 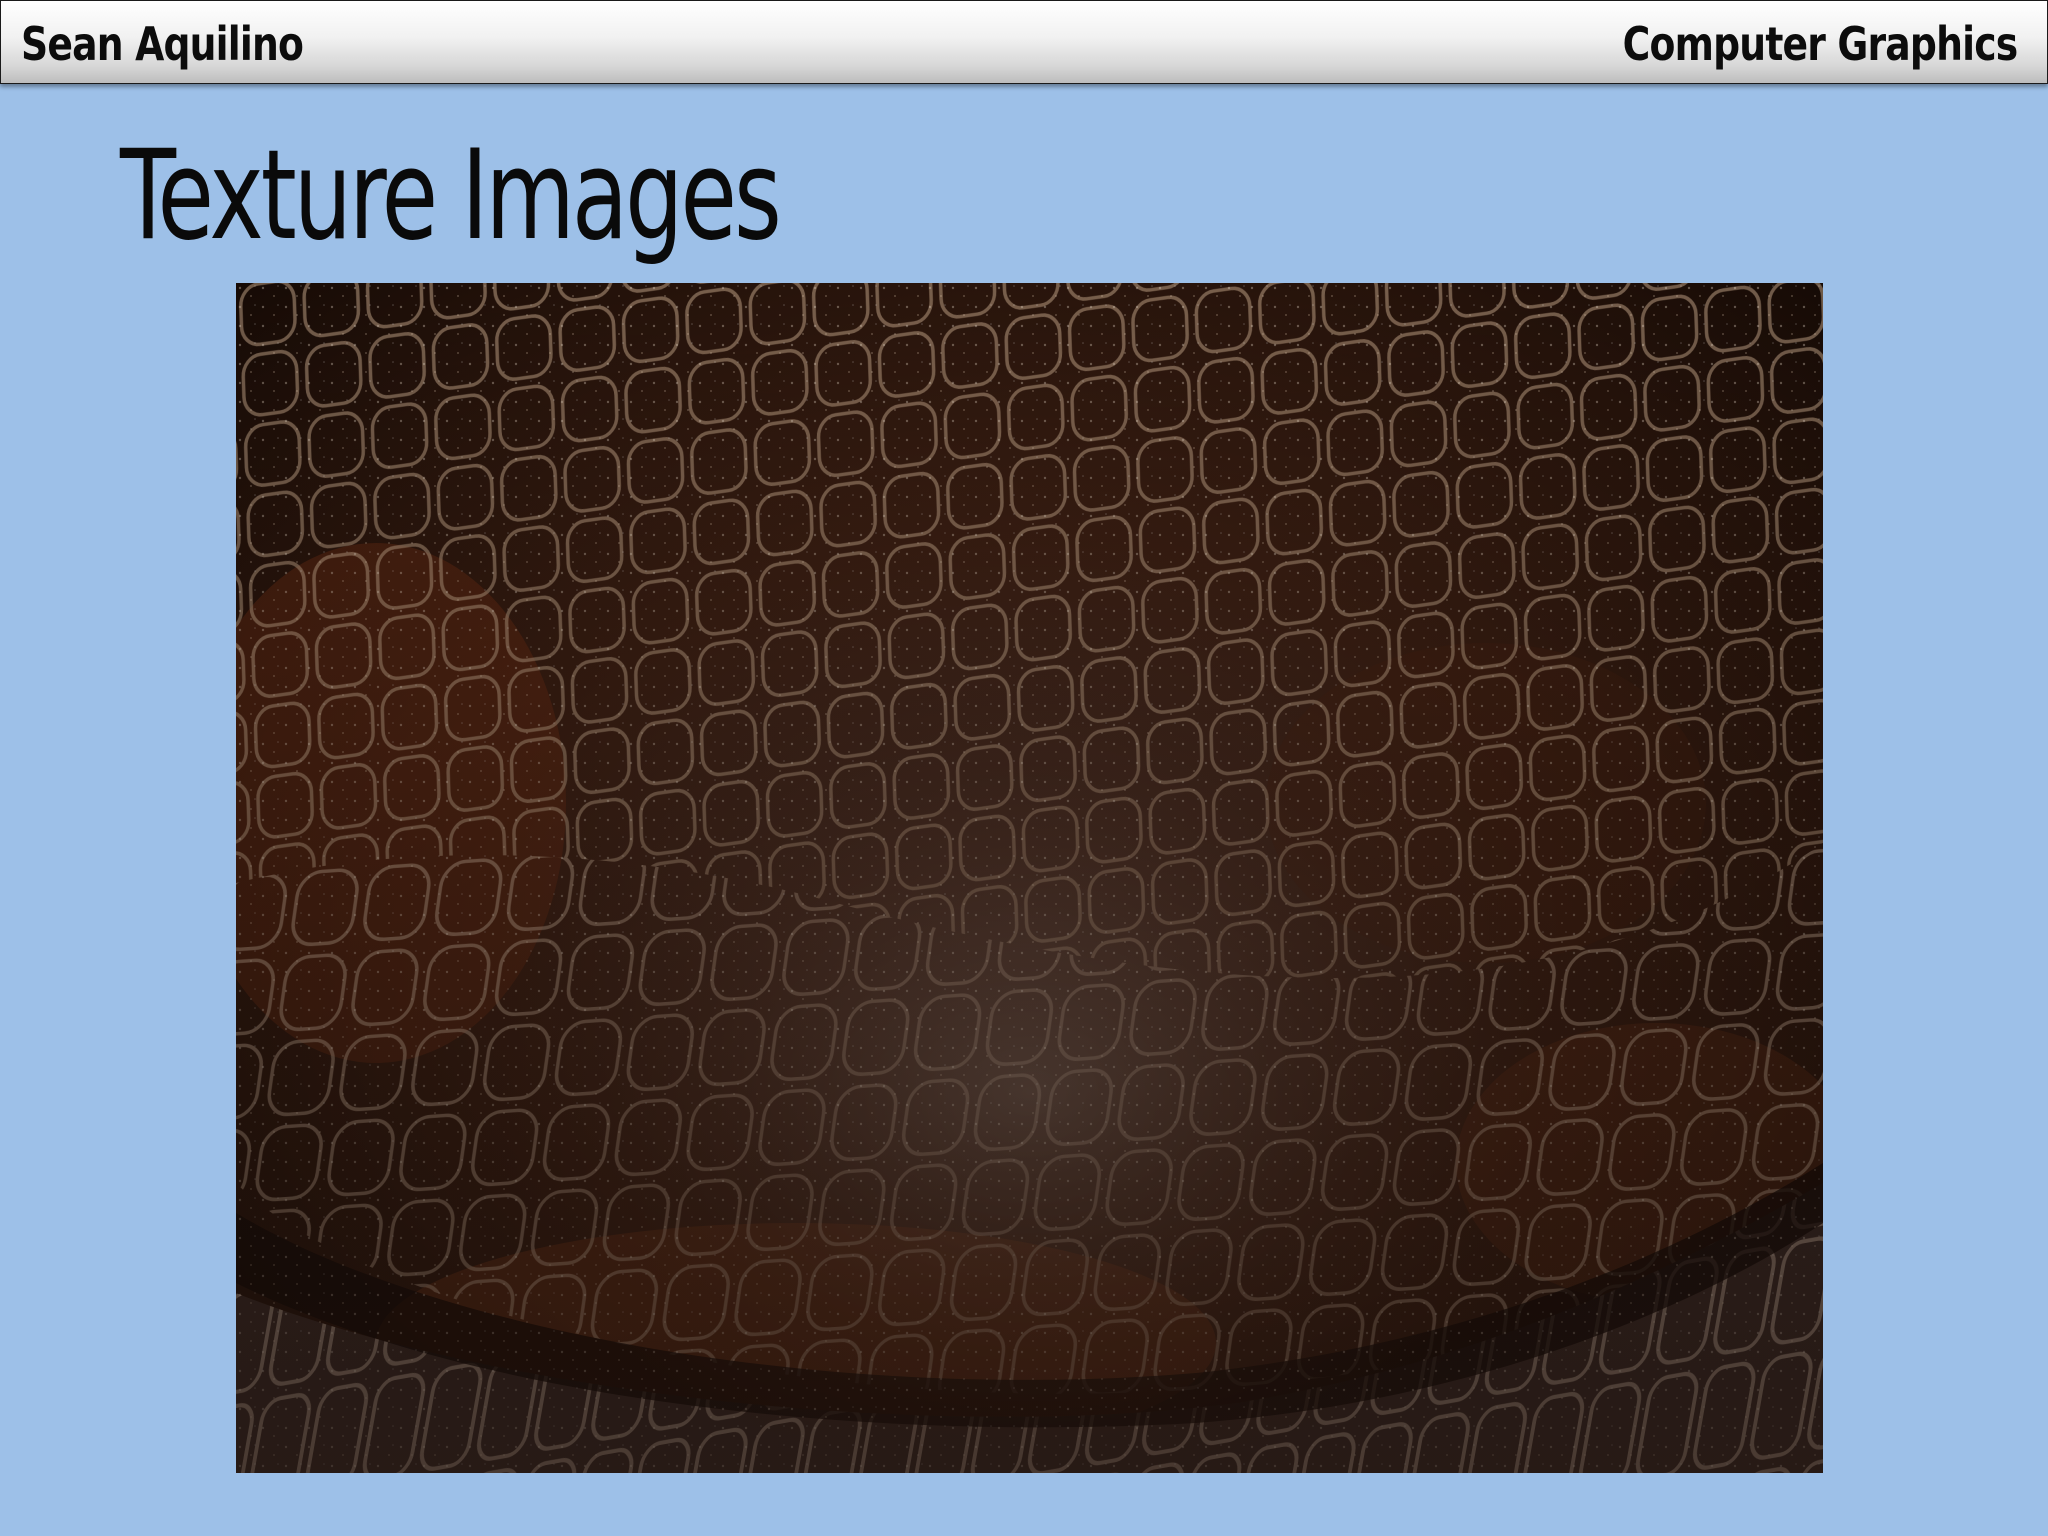 What do you see at coordinates (1024, 42) in the screenshot?
I see `header-bar: Sean Aquilino Computer Graphics` at bounding box center [1024, 42].